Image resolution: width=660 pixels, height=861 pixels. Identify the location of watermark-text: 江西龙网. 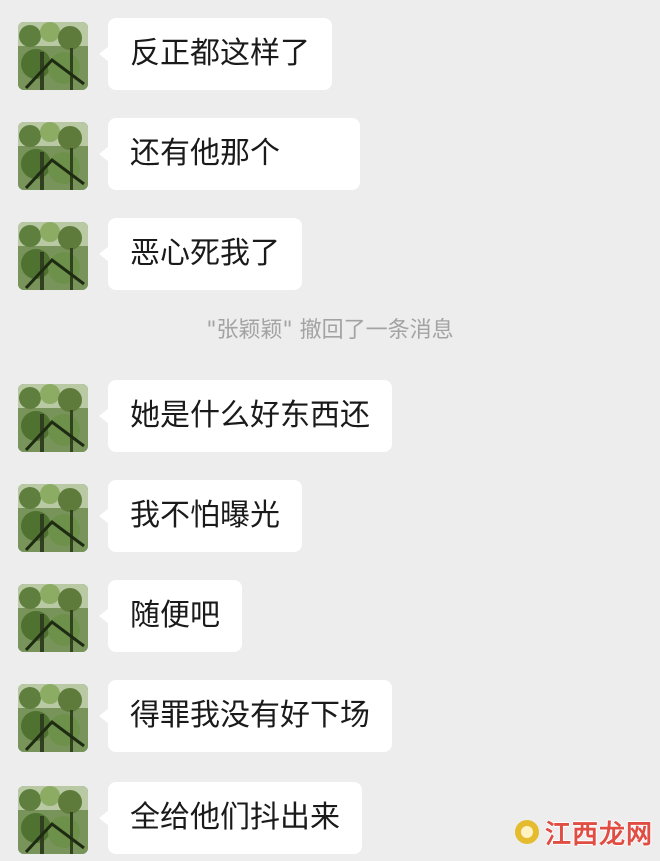
(599, 834).